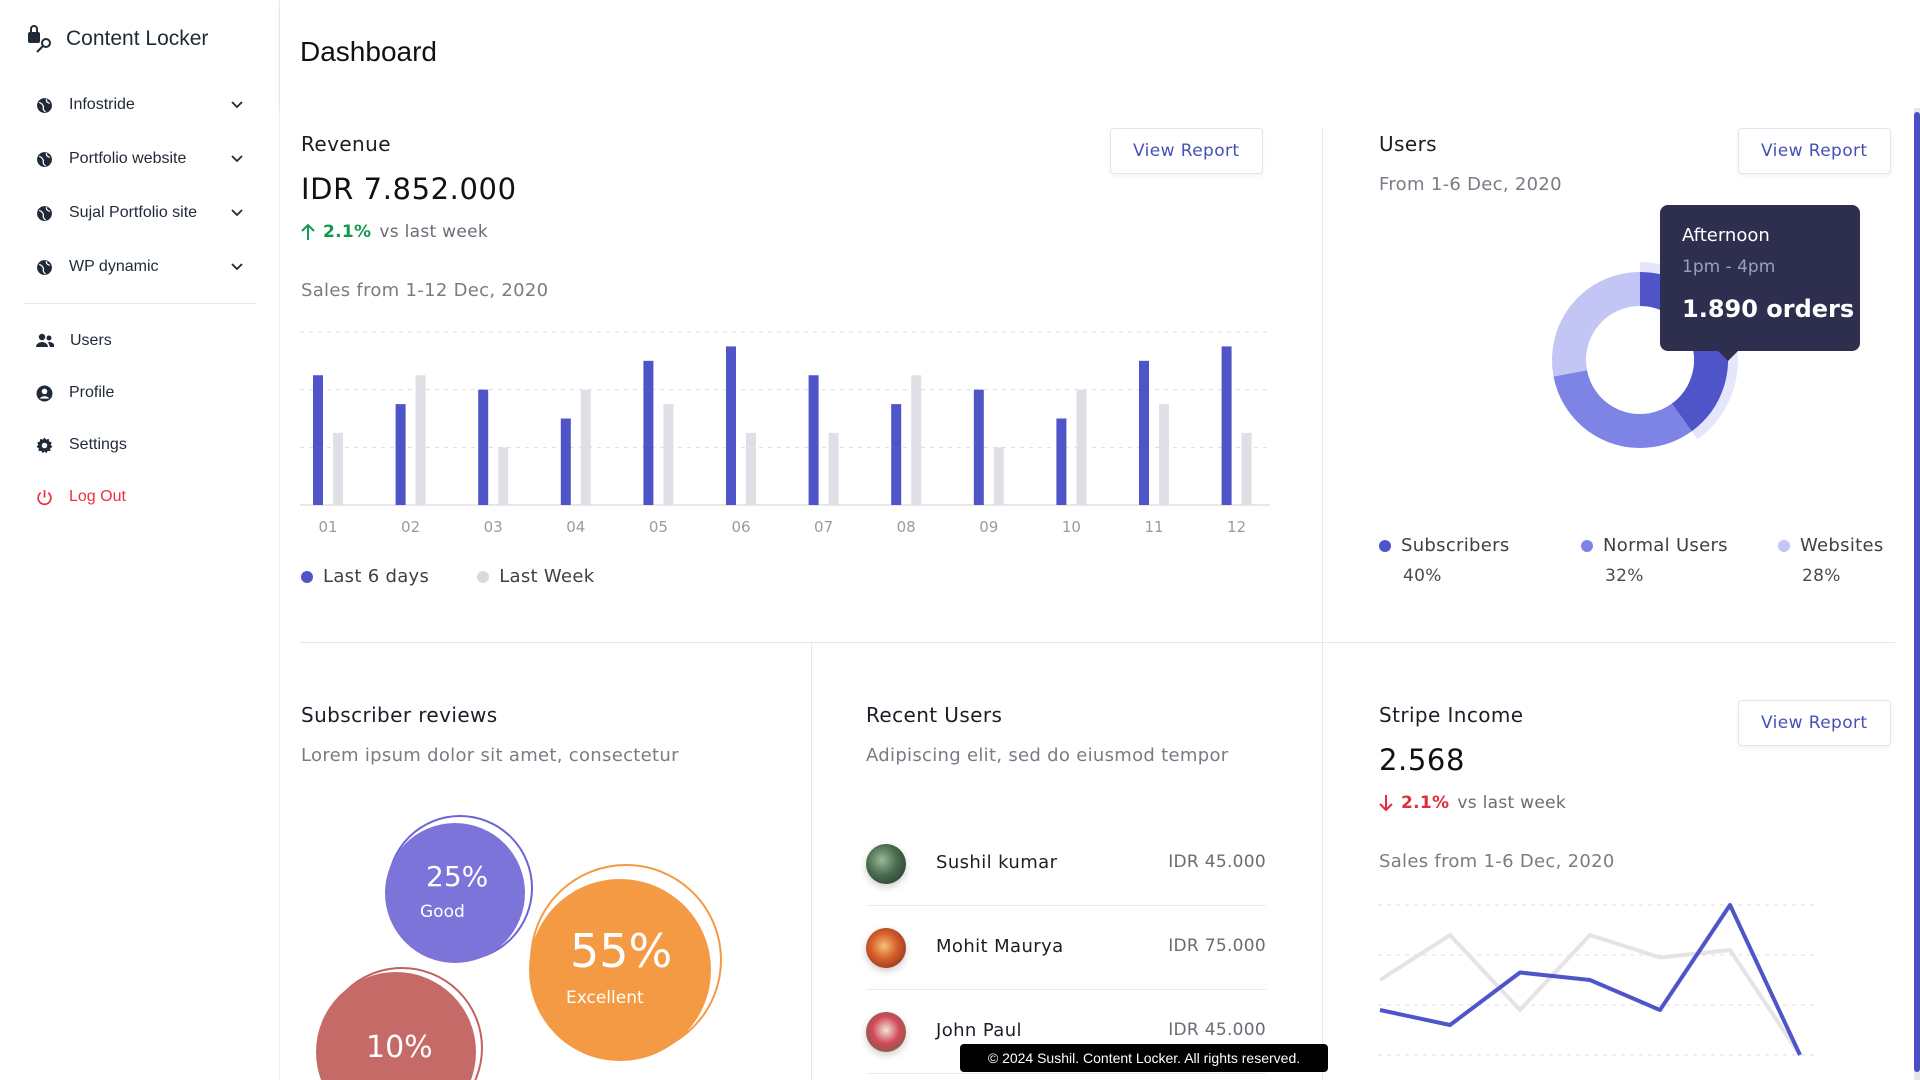 The height and width of the screenshot is (1080, 1920). I want to click on x-tick-label: 05, so click(658, 527).